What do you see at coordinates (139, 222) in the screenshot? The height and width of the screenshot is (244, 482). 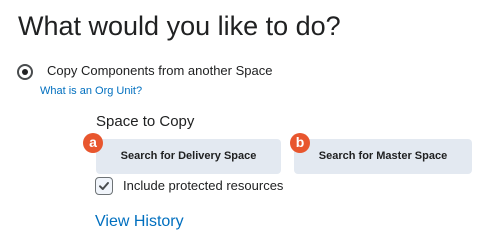 I see `view-history-link: View History` at bounding box center [139, 222].